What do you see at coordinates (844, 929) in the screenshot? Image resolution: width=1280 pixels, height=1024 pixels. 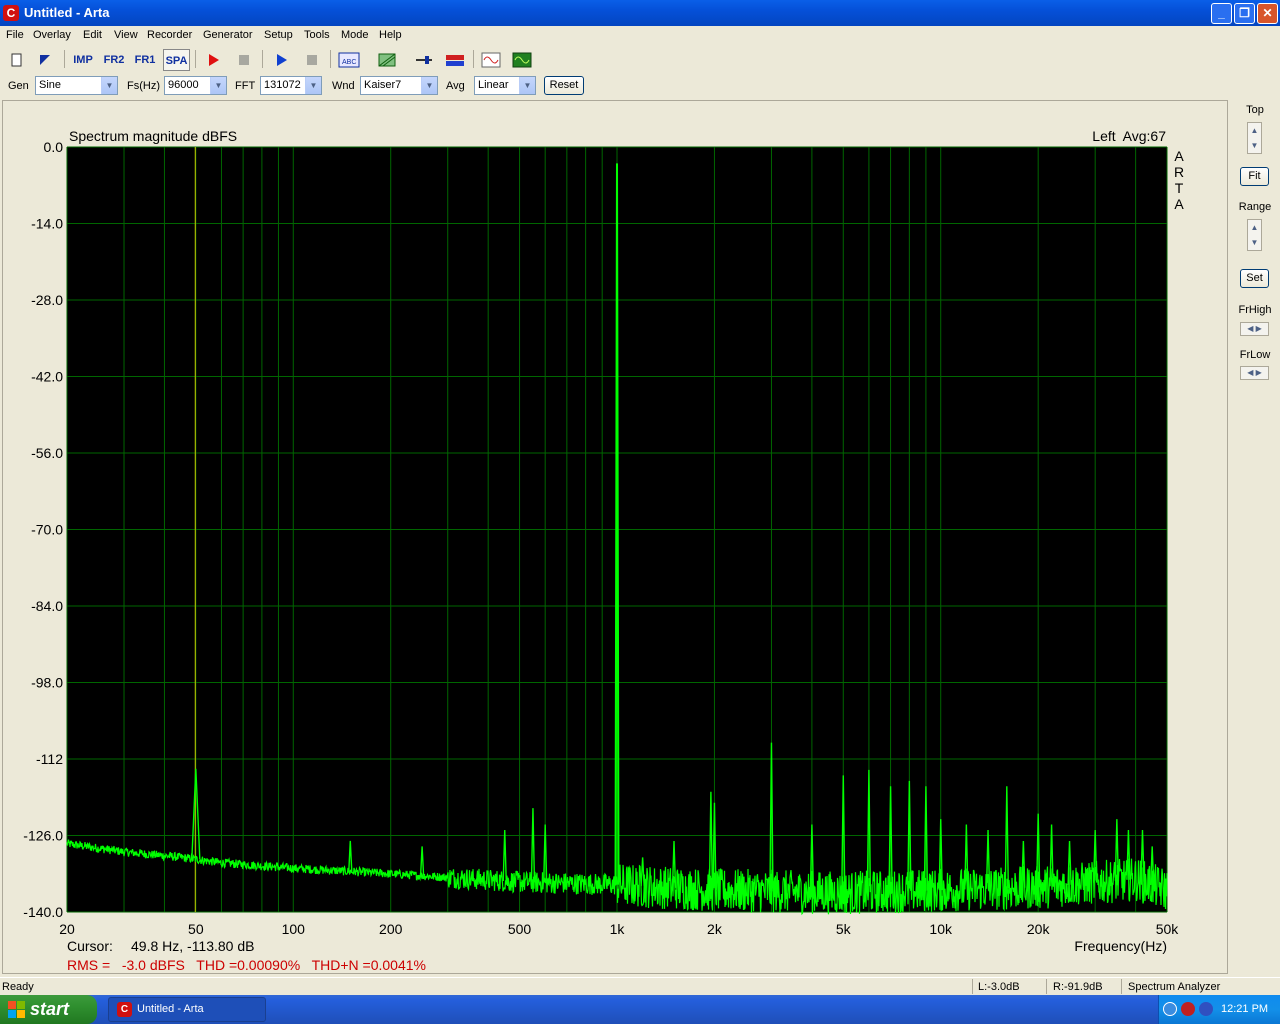 I see `x-tick-label: 5k` at bounding box center [844, 929].